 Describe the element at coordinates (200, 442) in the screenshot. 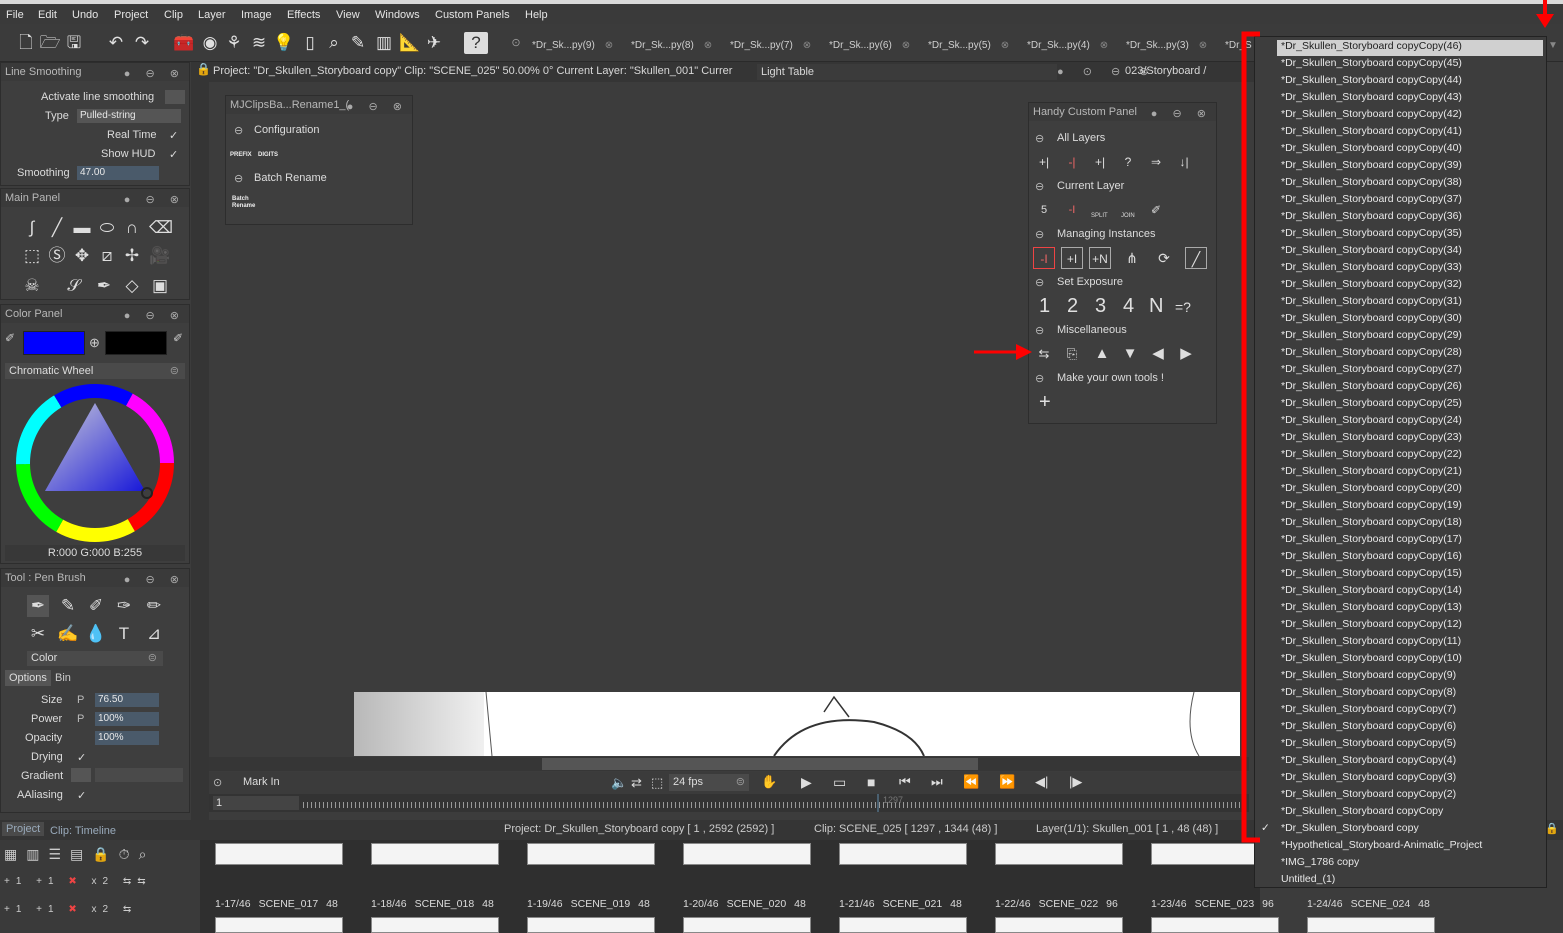

I see `left-dock-splitter` at that location.